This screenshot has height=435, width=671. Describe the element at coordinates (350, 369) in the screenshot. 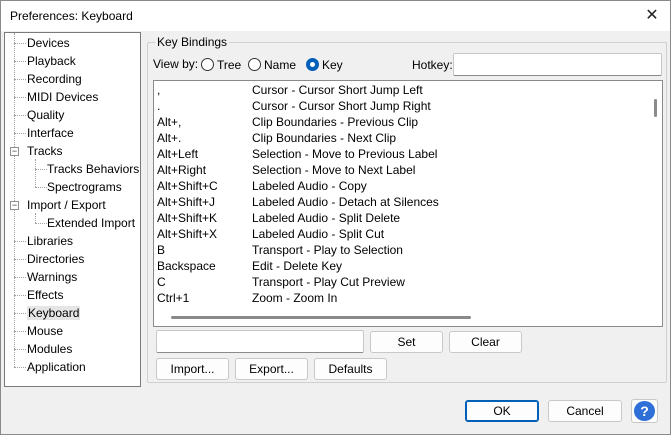

I see `defaults-button: Defaults` at that location.